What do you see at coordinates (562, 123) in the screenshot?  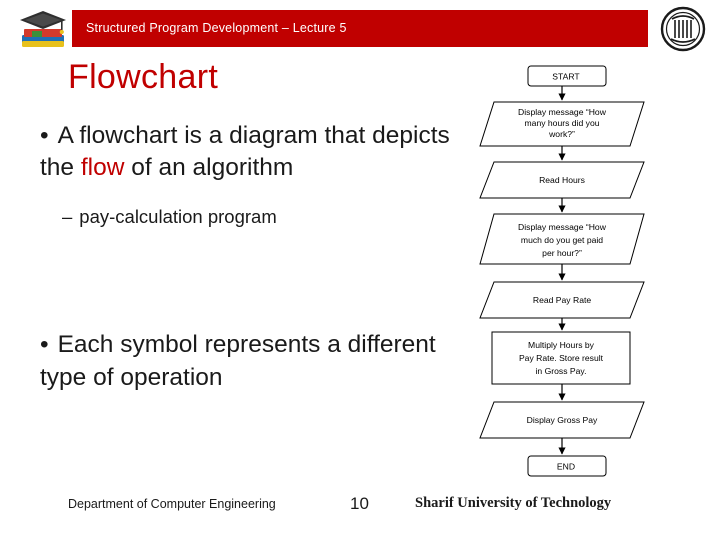 I see `flow-label-disp-hours-line2: many hours did you` at bounding box center [562, 123].